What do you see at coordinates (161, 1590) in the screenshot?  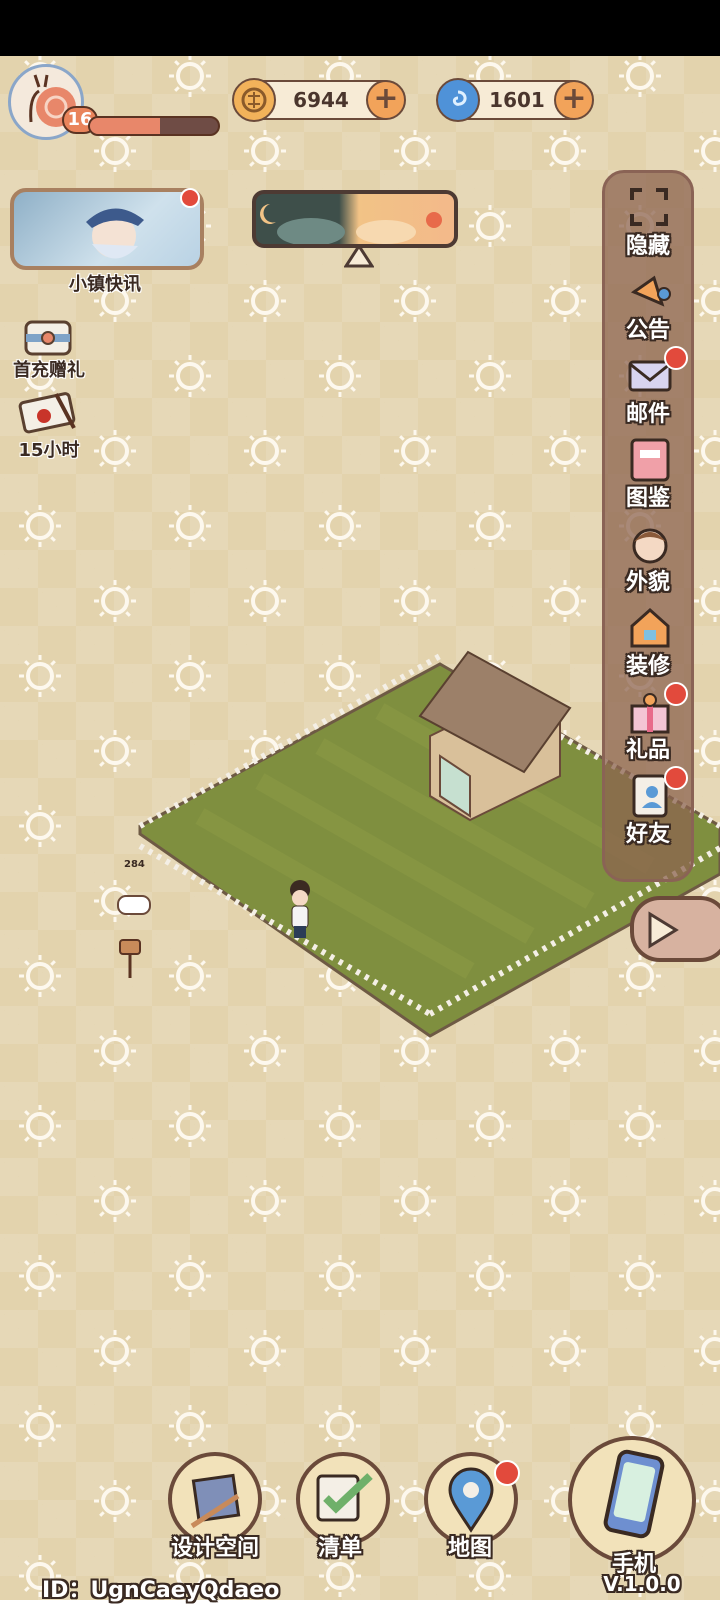 I see `player-id: ID：UgnCaeyQdaeo` at bounding box center [161, 1590].